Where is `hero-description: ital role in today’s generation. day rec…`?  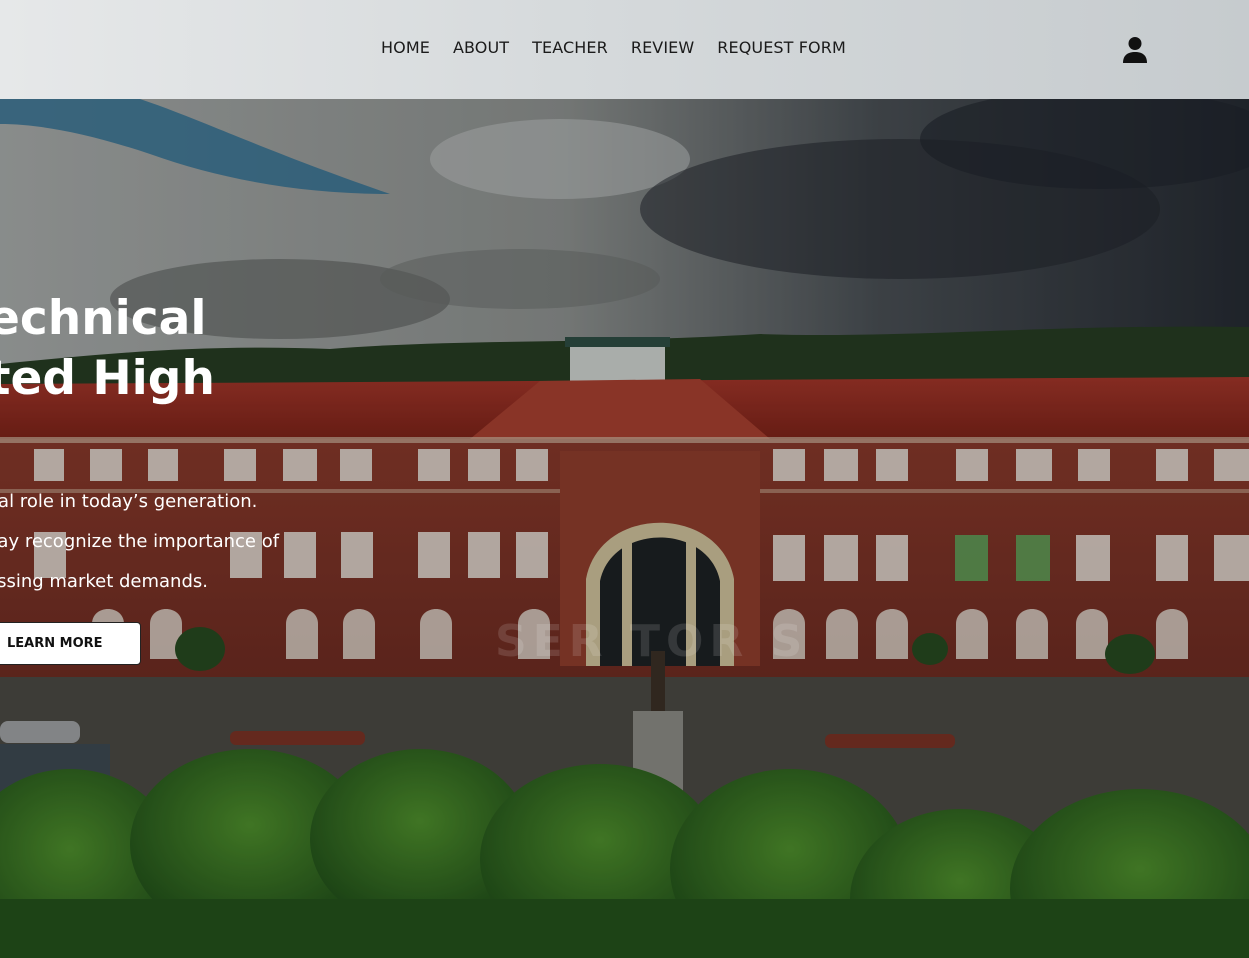 hero-description: ital role in today’s generation. day rec… is located at coordinates (139, 542).